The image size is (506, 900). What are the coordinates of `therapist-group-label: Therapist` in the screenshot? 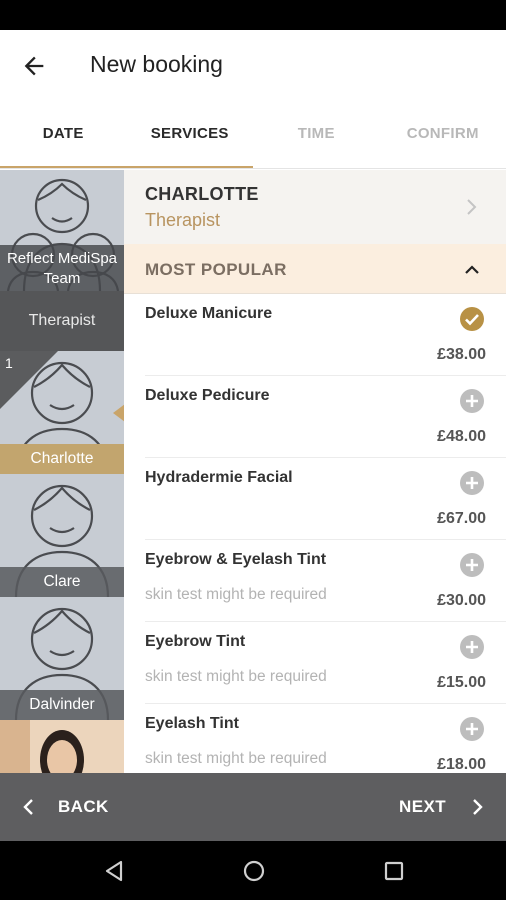 It's located at (62, 321).